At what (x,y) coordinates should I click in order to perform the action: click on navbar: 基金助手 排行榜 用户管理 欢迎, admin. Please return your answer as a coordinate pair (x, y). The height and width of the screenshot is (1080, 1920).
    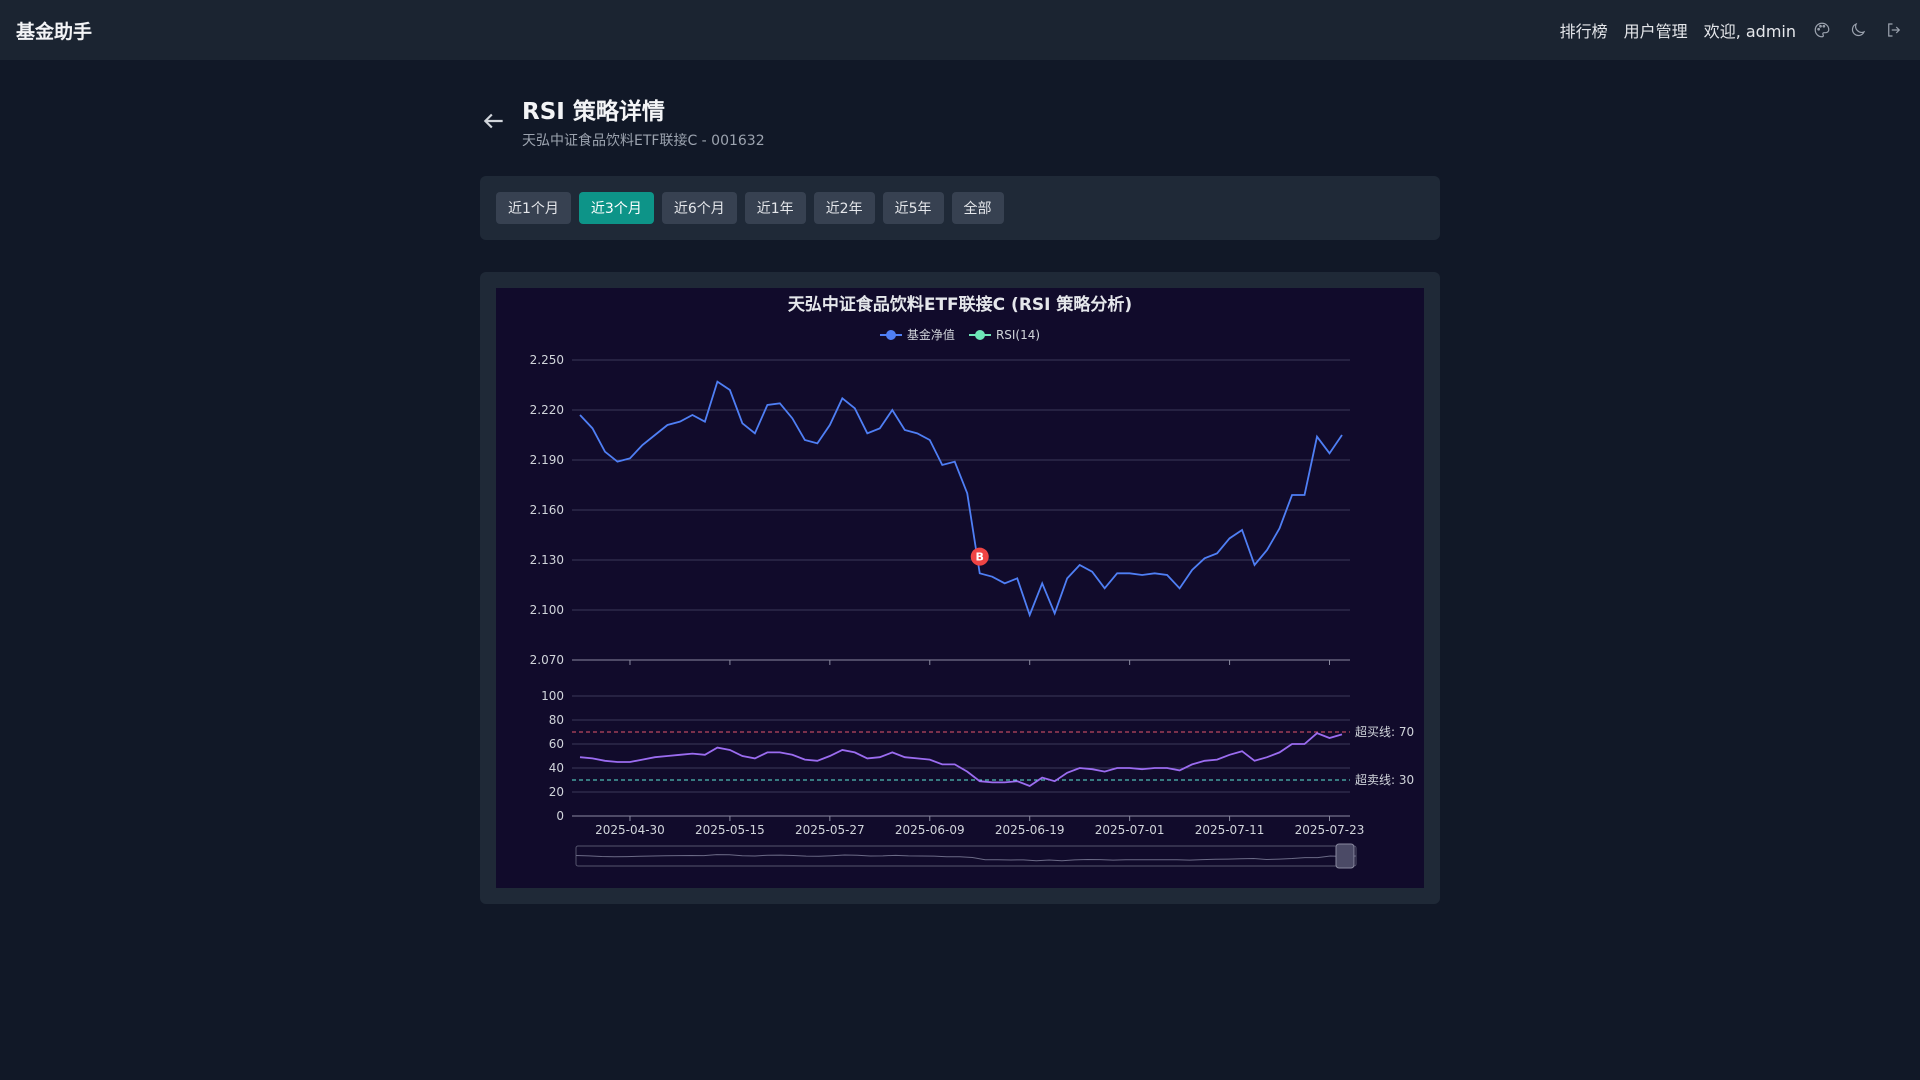
    Looking at the image, I should click on (960, 30).